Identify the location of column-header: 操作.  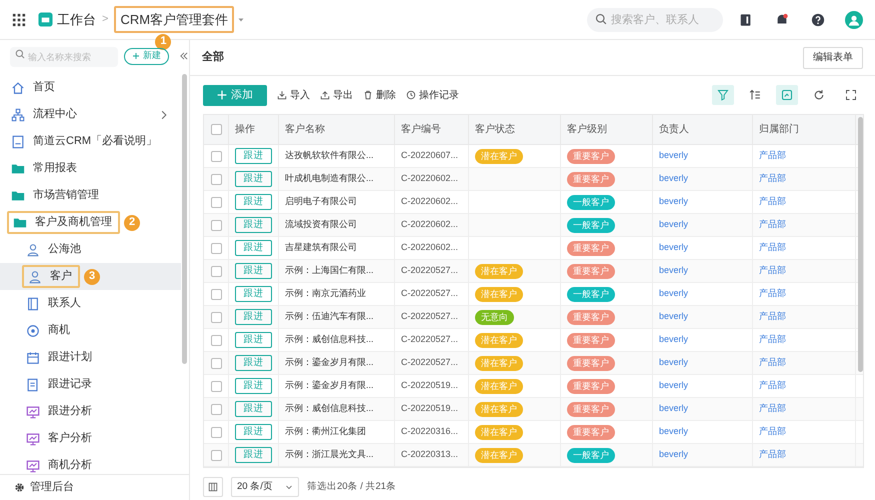
(245, 129).